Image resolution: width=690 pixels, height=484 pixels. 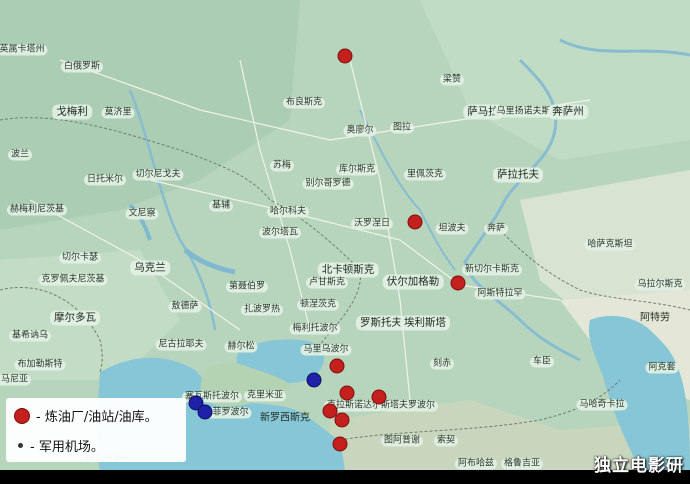 What do you see at coordinates (452, 80) in the screenshot?
I see `place-label: 梁赞` at bounding box center [452, 80].